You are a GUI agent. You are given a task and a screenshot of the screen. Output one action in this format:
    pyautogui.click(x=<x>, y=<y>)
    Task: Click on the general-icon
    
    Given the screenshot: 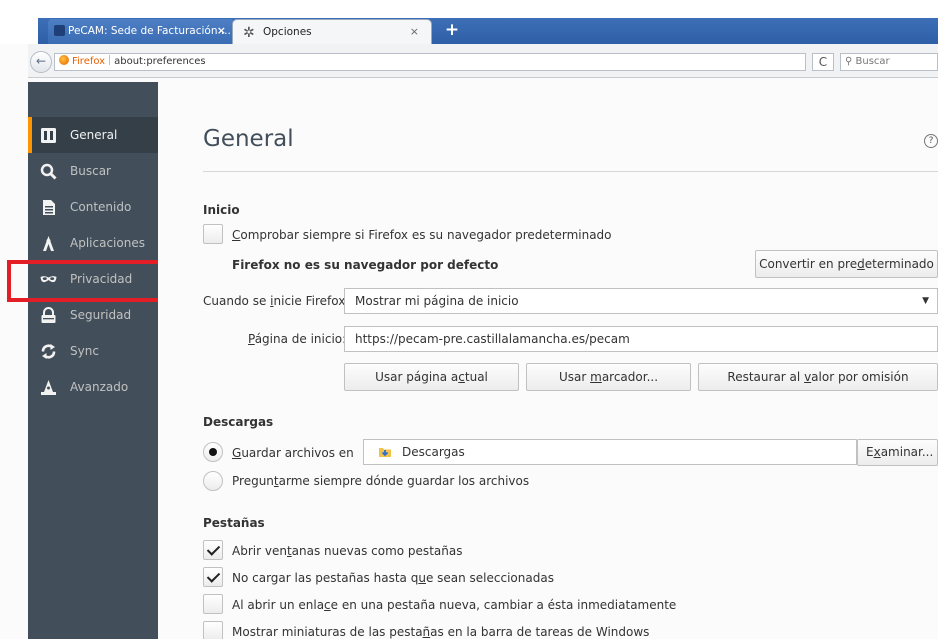 What is the action you would take?
    pyautogui.click(x=48, y=135)
    